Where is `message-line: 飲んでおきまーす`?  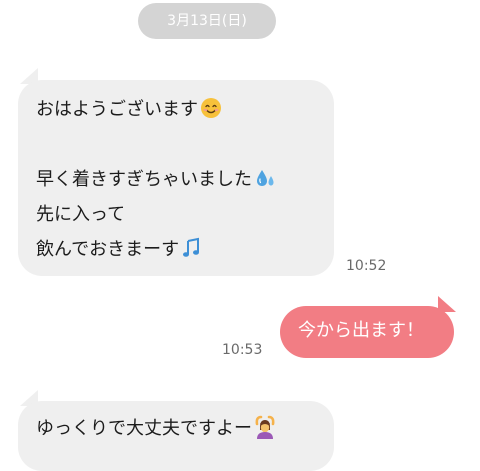
message-line: 飲んでおきまーす is located at coordinates (185, 249).